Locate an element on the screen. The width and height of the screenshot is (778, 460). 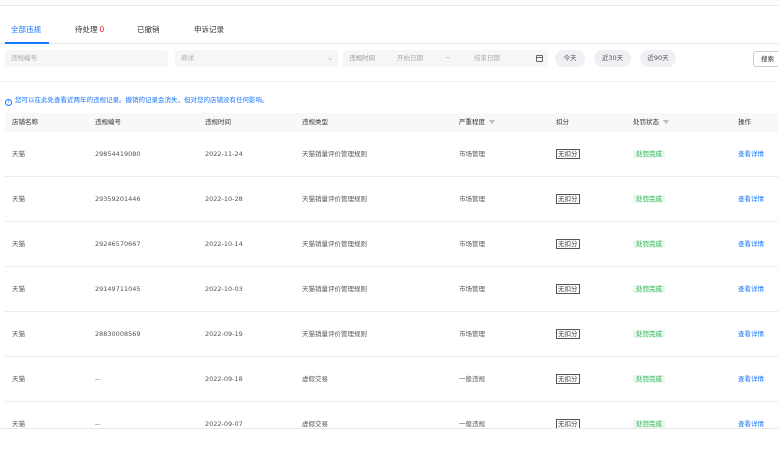
column-header-violation-no: 违规编号 is located at coordinates (108, 122).